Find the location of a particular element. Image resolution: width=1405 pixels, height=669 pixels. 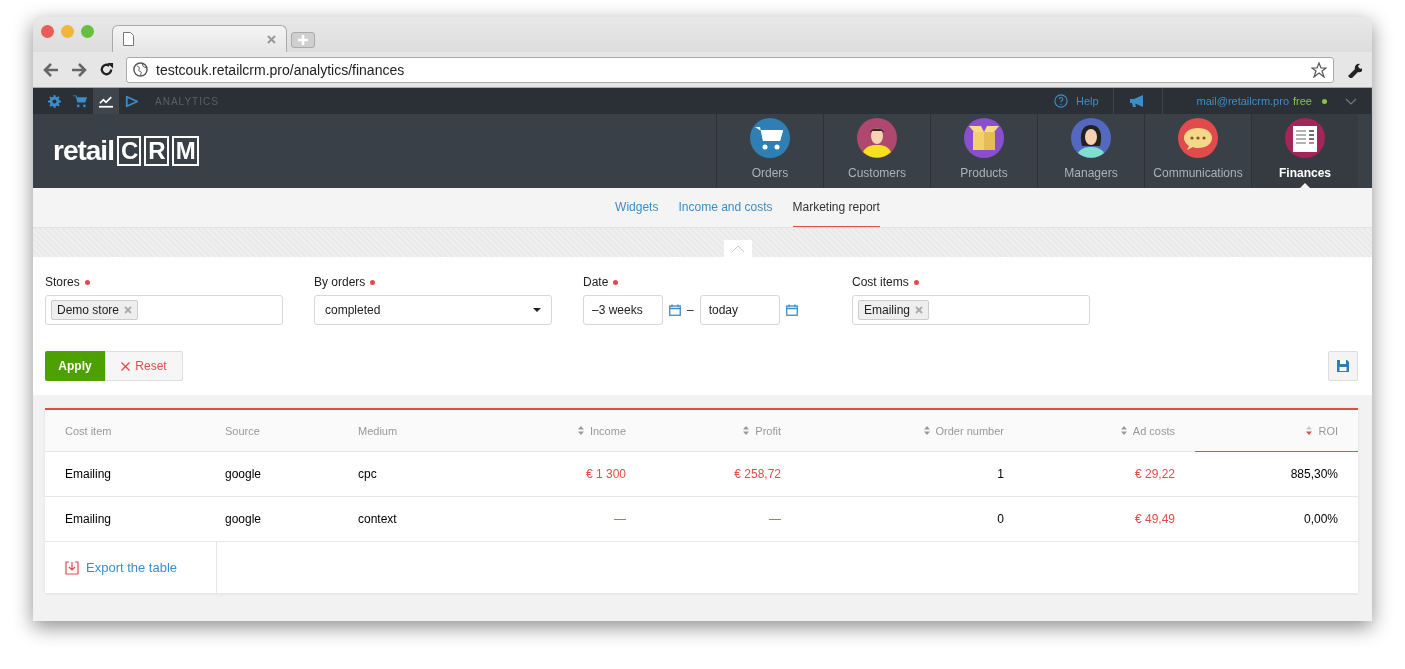

nav-item: Customers is located at coordinates (876, 151).